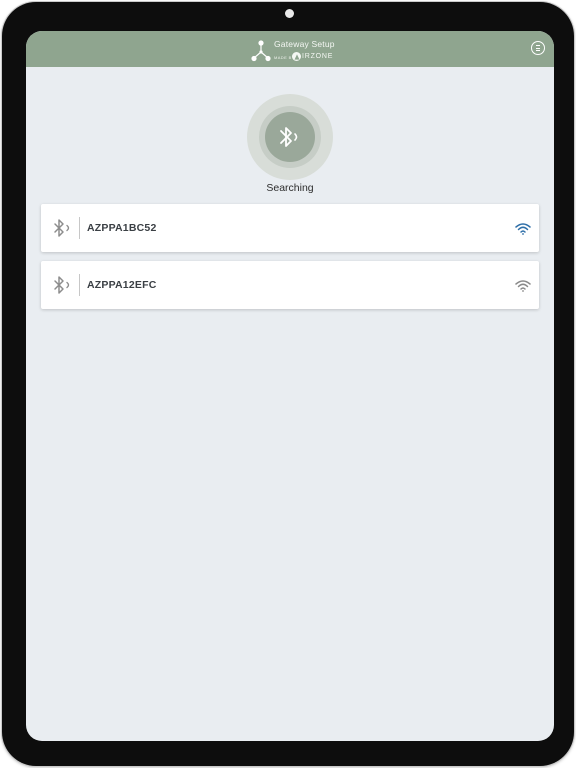  I want to click on device-name: AZPPA1BC52, so click(122, 228).